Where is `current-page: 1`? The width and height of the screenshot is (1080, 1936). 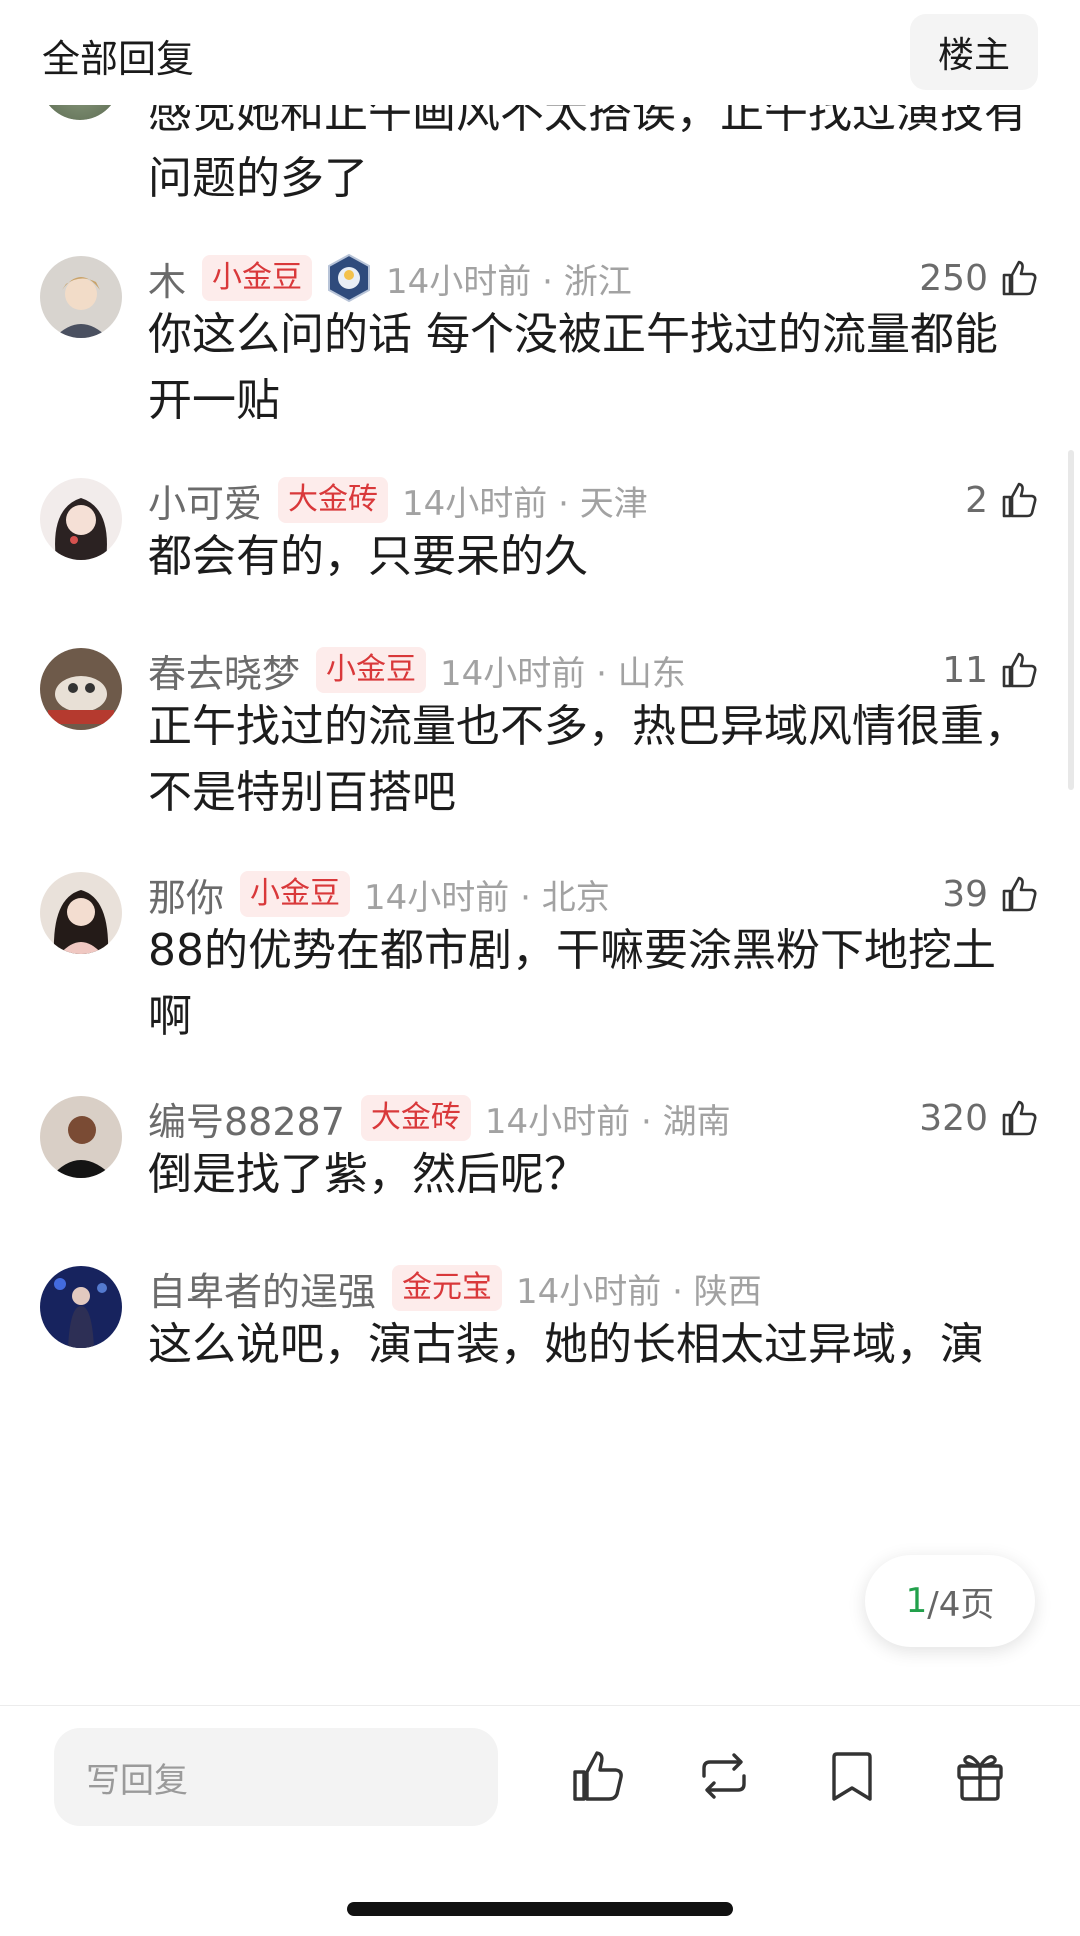 current-page: 1 is located at coordinates (916, 1601).